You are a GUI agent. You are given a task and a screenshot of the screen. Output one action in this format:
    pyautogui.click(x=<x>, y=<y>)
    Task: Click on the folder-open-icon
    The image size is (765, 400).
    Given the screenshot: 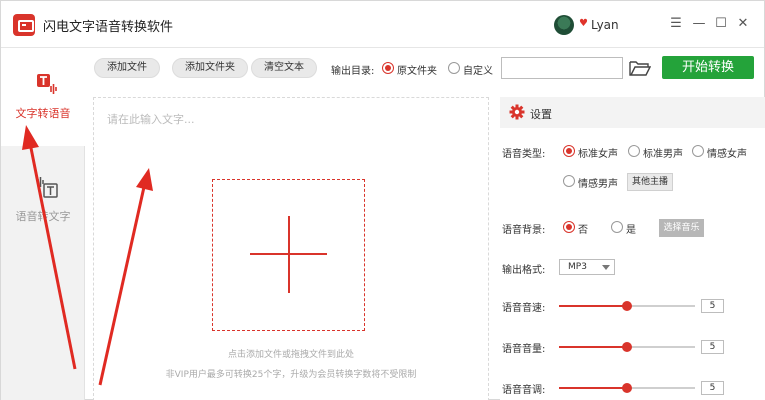 What is the action you would take?
    pyautogui.click(x=640, y=68)
    